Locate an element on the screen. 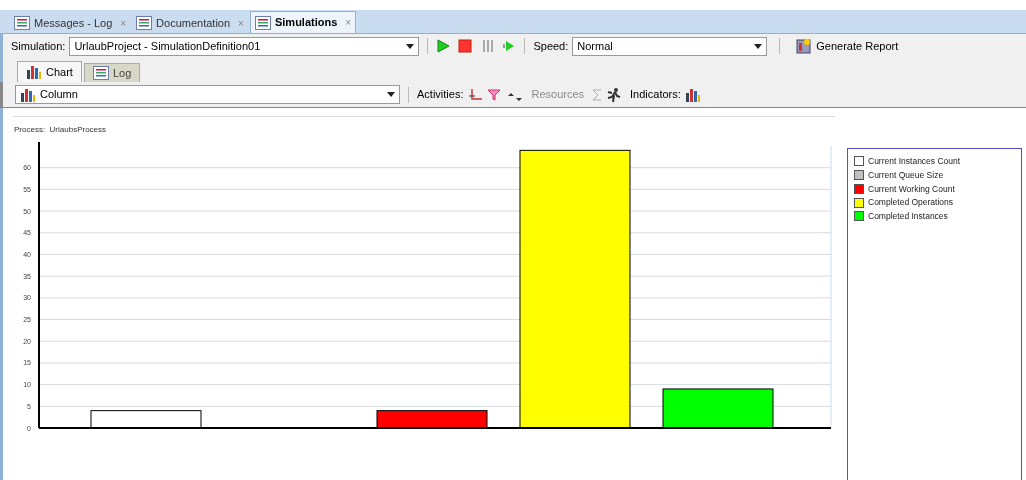 This screenshot has height=480, width=1026. activities-label: Activities: is located at coordinates (440, 95).